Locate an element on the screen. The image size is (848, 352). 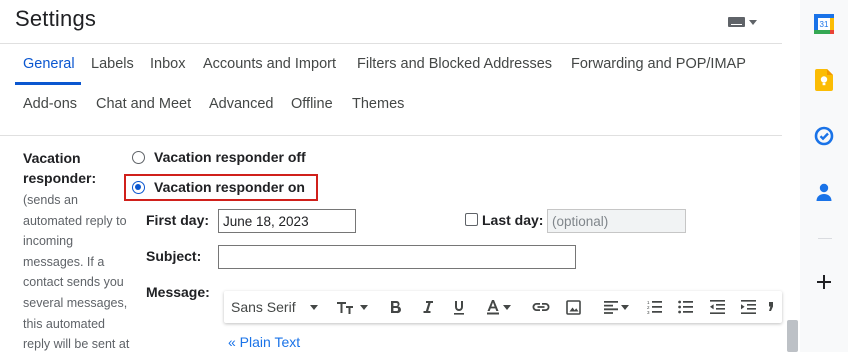
subject-label: Subject: is located at coordinates (174, 256).